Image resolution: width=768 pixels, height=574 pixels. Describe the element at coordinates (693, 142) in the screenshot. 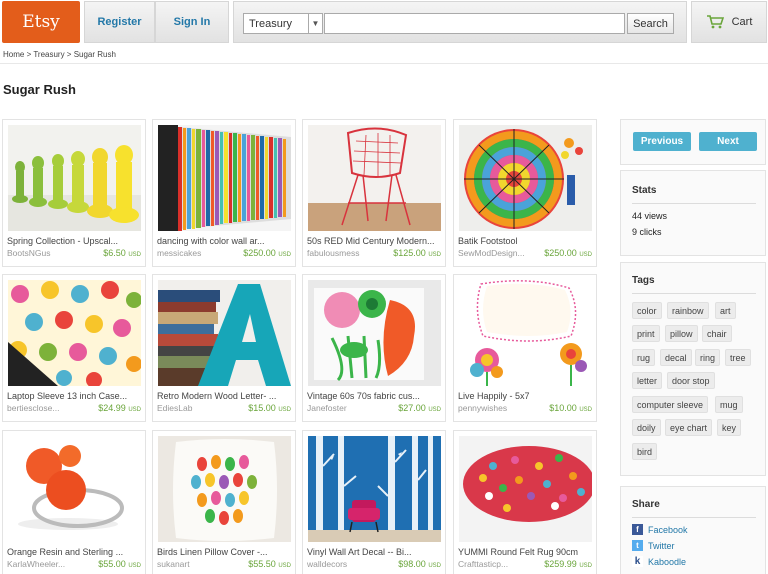

I see `pagination-box: Previous Next` at that location.